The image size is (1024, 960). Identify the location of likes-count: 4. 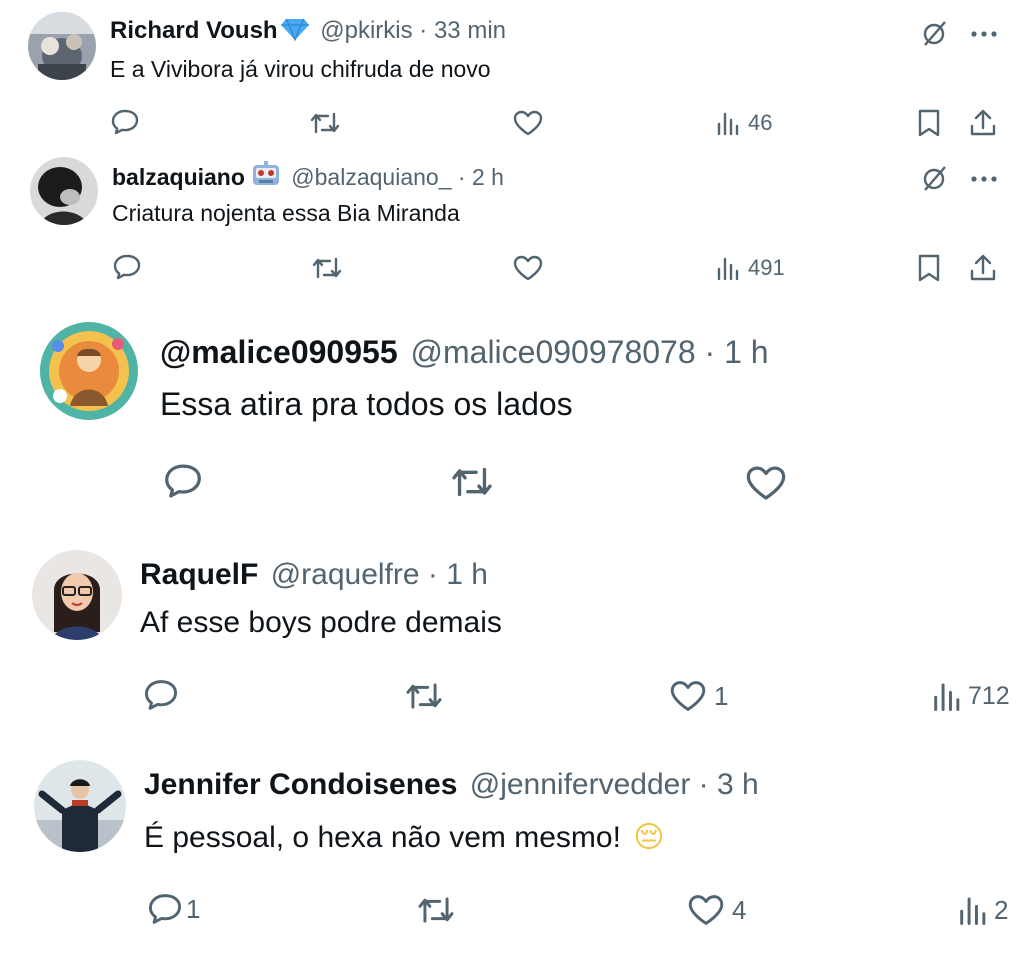
(739, 909).